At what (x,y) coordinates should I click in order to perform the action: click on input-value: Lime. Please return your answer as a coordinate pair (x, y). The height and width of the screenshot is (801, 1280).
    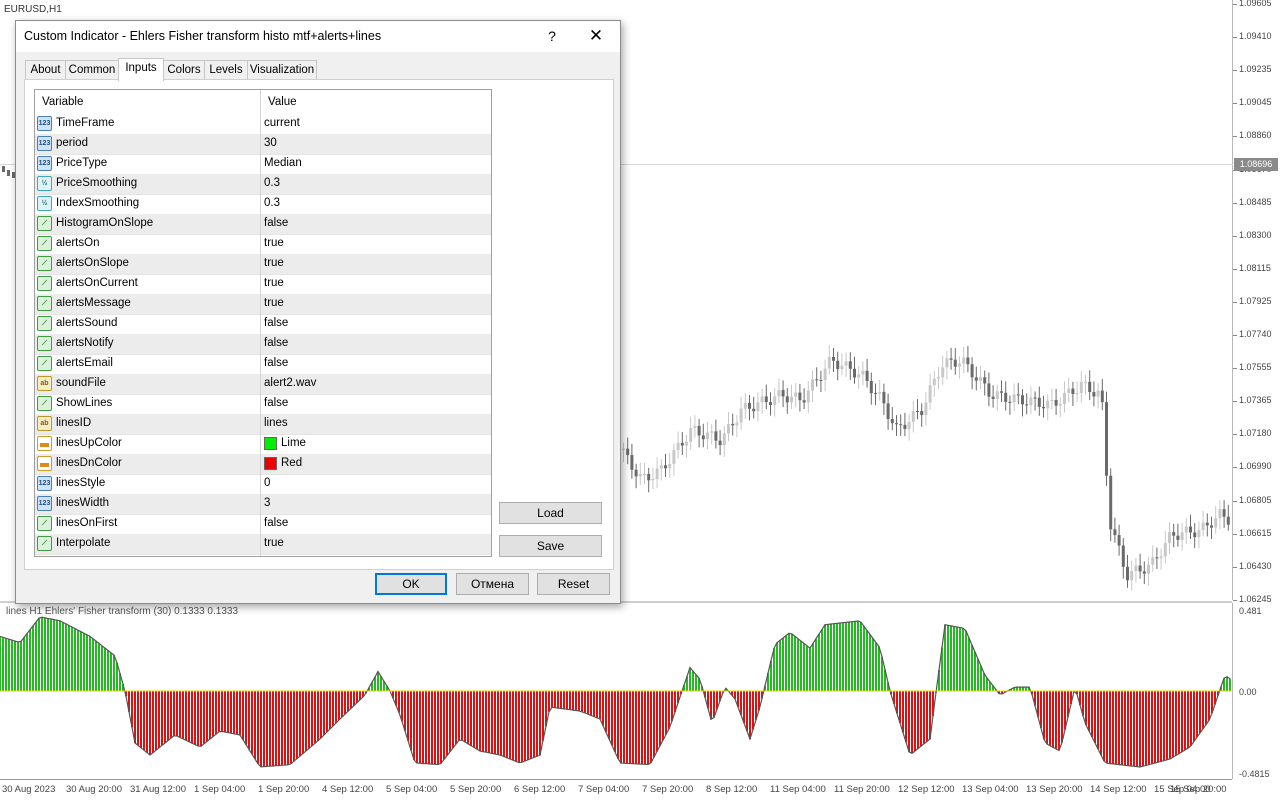
    Looking at the image, I should click on (293, 443).